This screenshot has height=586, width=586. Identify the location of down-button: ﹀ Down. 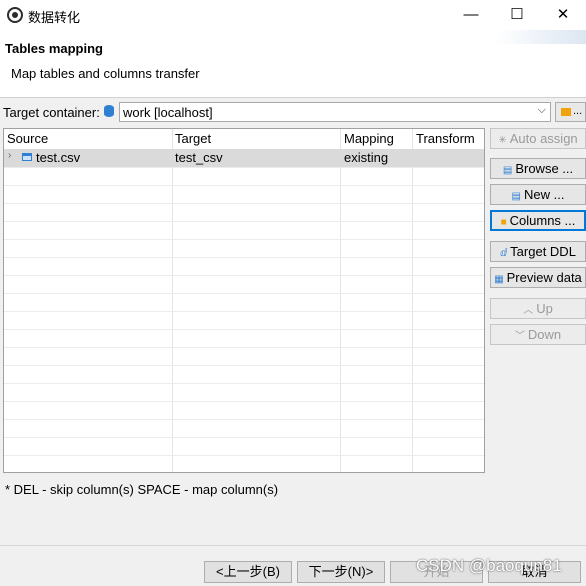
(538, 334).